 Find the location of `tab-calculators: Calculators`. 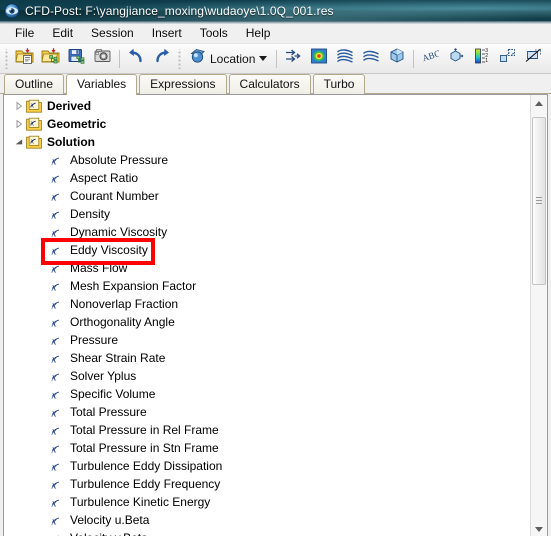

tab-calculators: Calculators is located at coordinates (269, 84).